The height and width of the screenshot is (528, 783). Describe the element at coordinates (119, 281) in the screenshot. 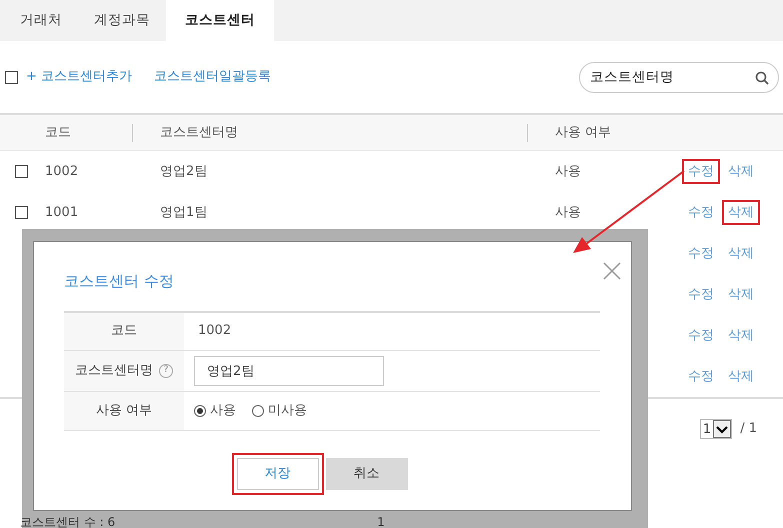

I see `dialog-title: 코스트센터 수정` at that location.